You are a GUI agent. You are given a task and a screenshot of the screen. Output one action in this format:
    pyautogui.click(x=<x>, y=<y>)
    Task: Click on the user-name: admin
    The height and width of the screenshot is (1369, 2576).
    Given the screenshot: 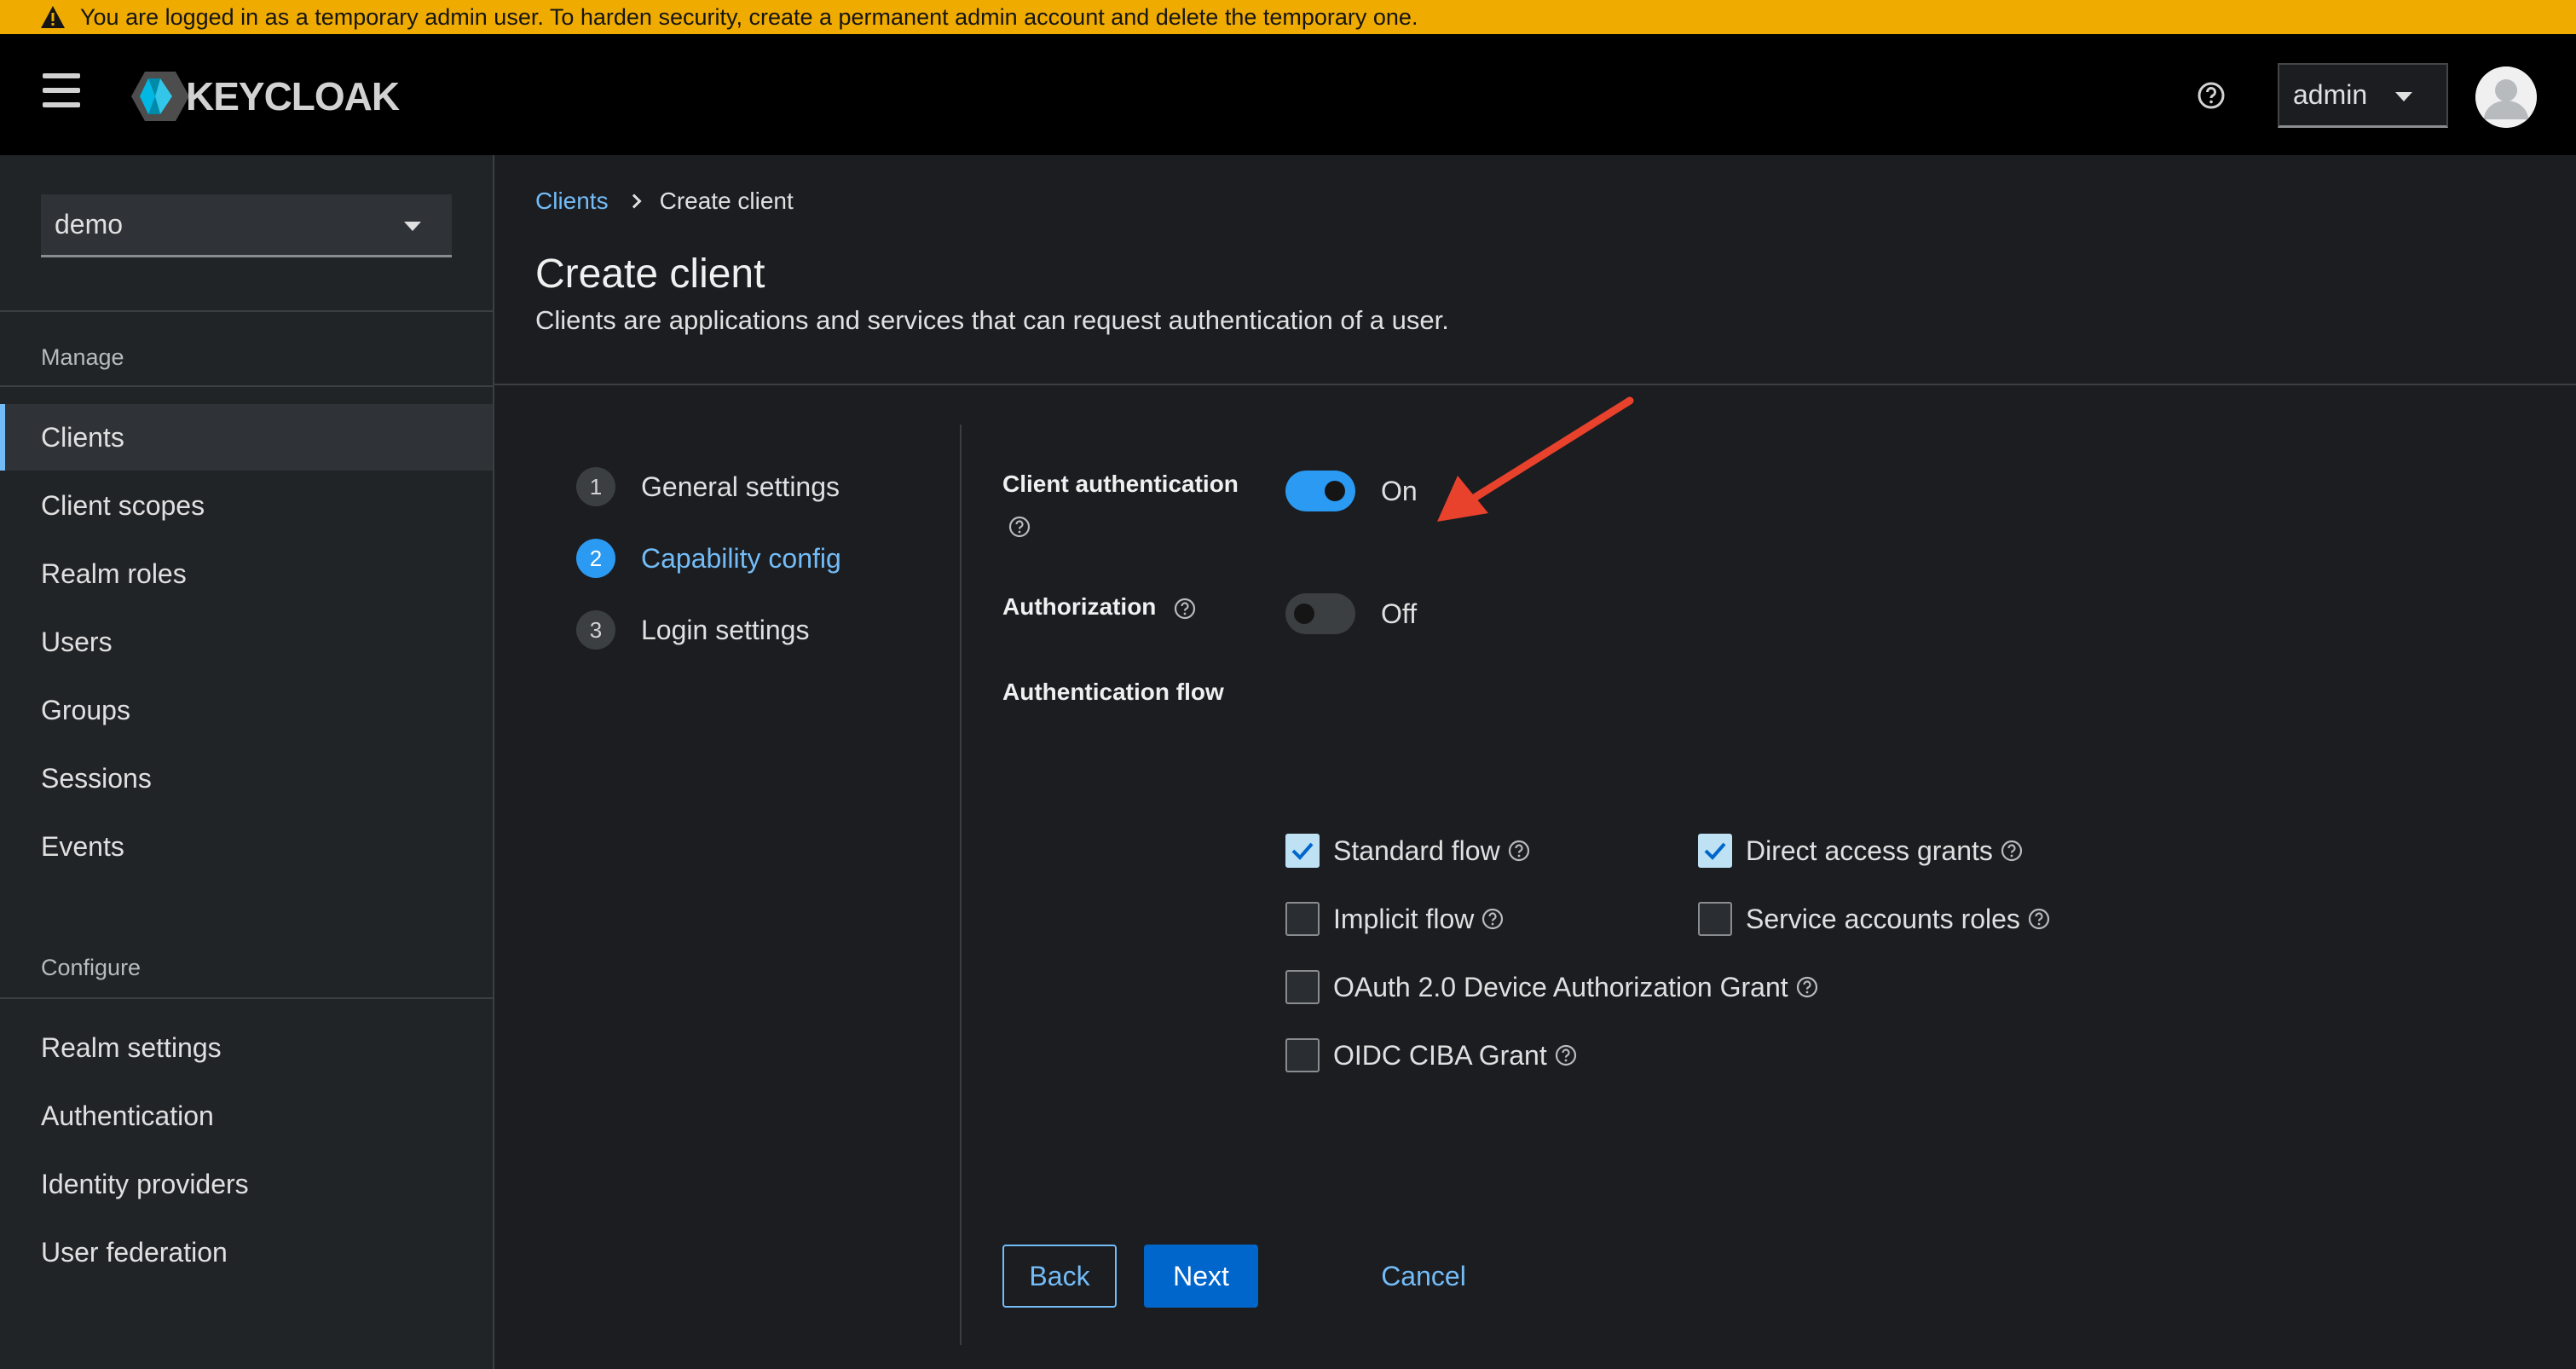 What is the action you would take?
    pyautogui.click(x=2330, y=94)
    